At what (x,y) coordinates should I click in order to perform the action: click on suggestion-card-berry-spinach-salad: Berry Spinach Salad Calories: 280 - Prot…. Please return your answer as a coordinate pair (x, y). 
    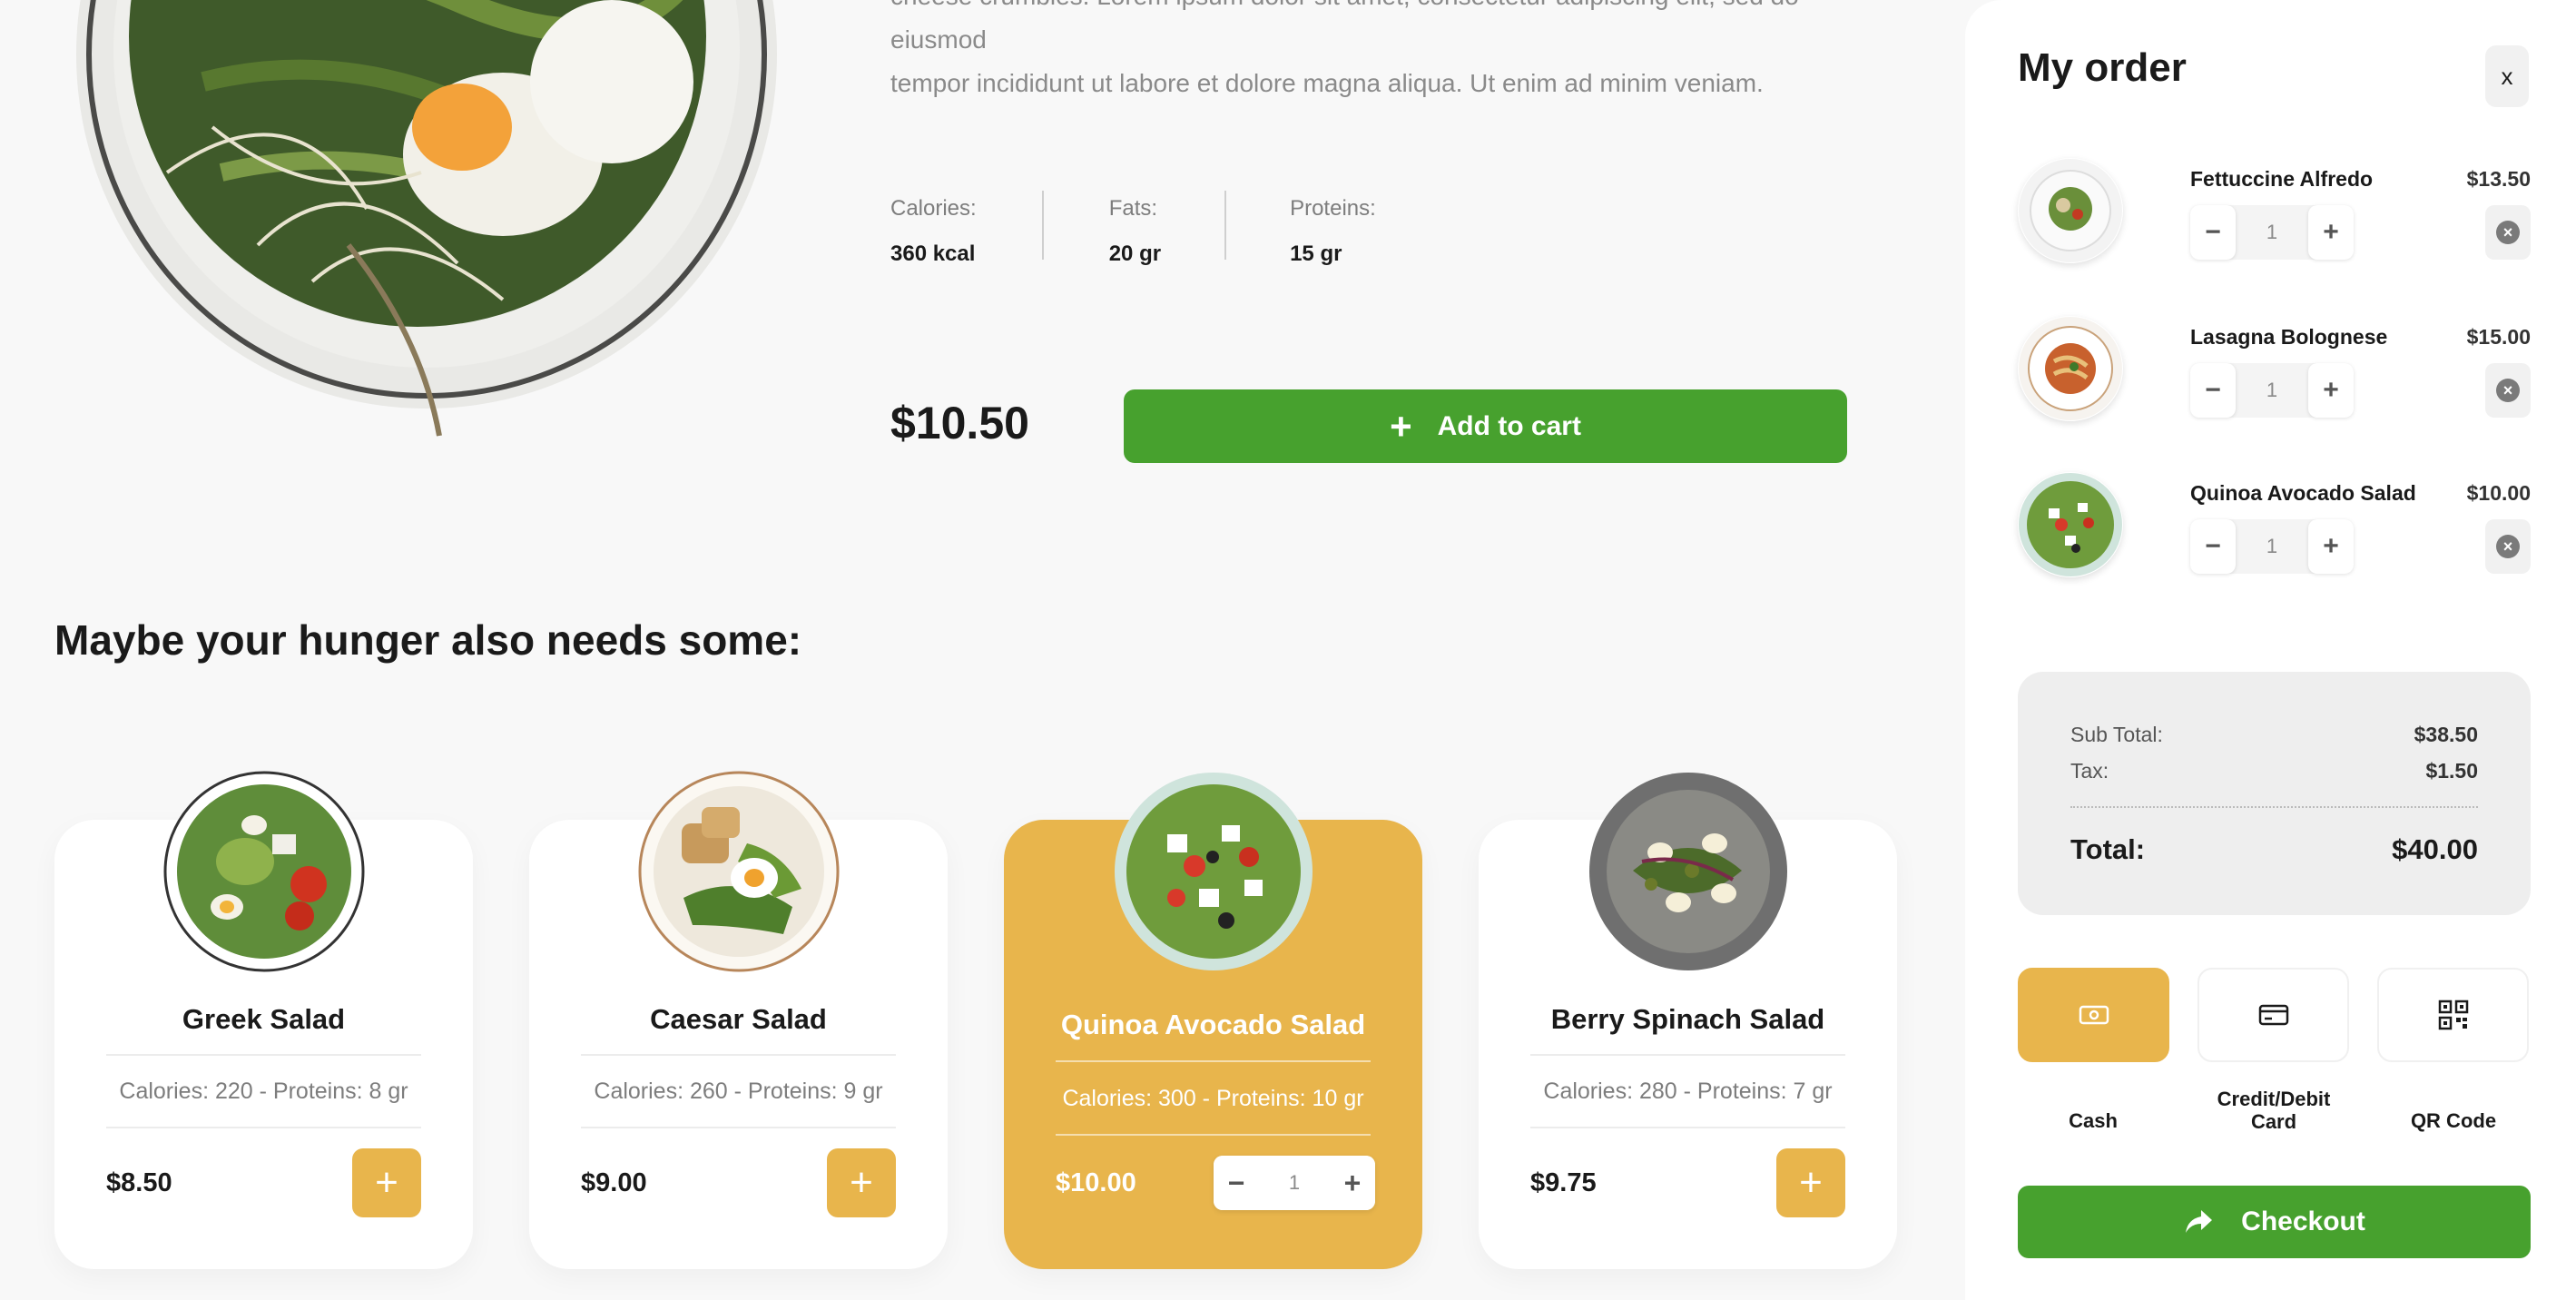
    Looking at the image, I should click on (1688, 1021).